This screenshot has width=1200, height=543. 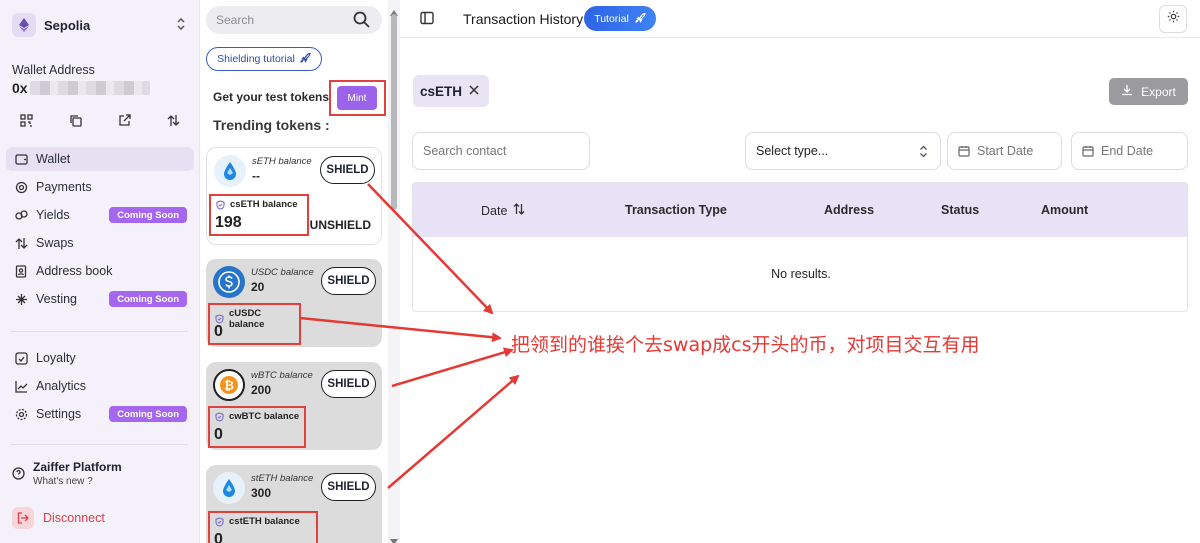 I want to click on tutorial-label: Tutorial, so click(x=611, y=18).